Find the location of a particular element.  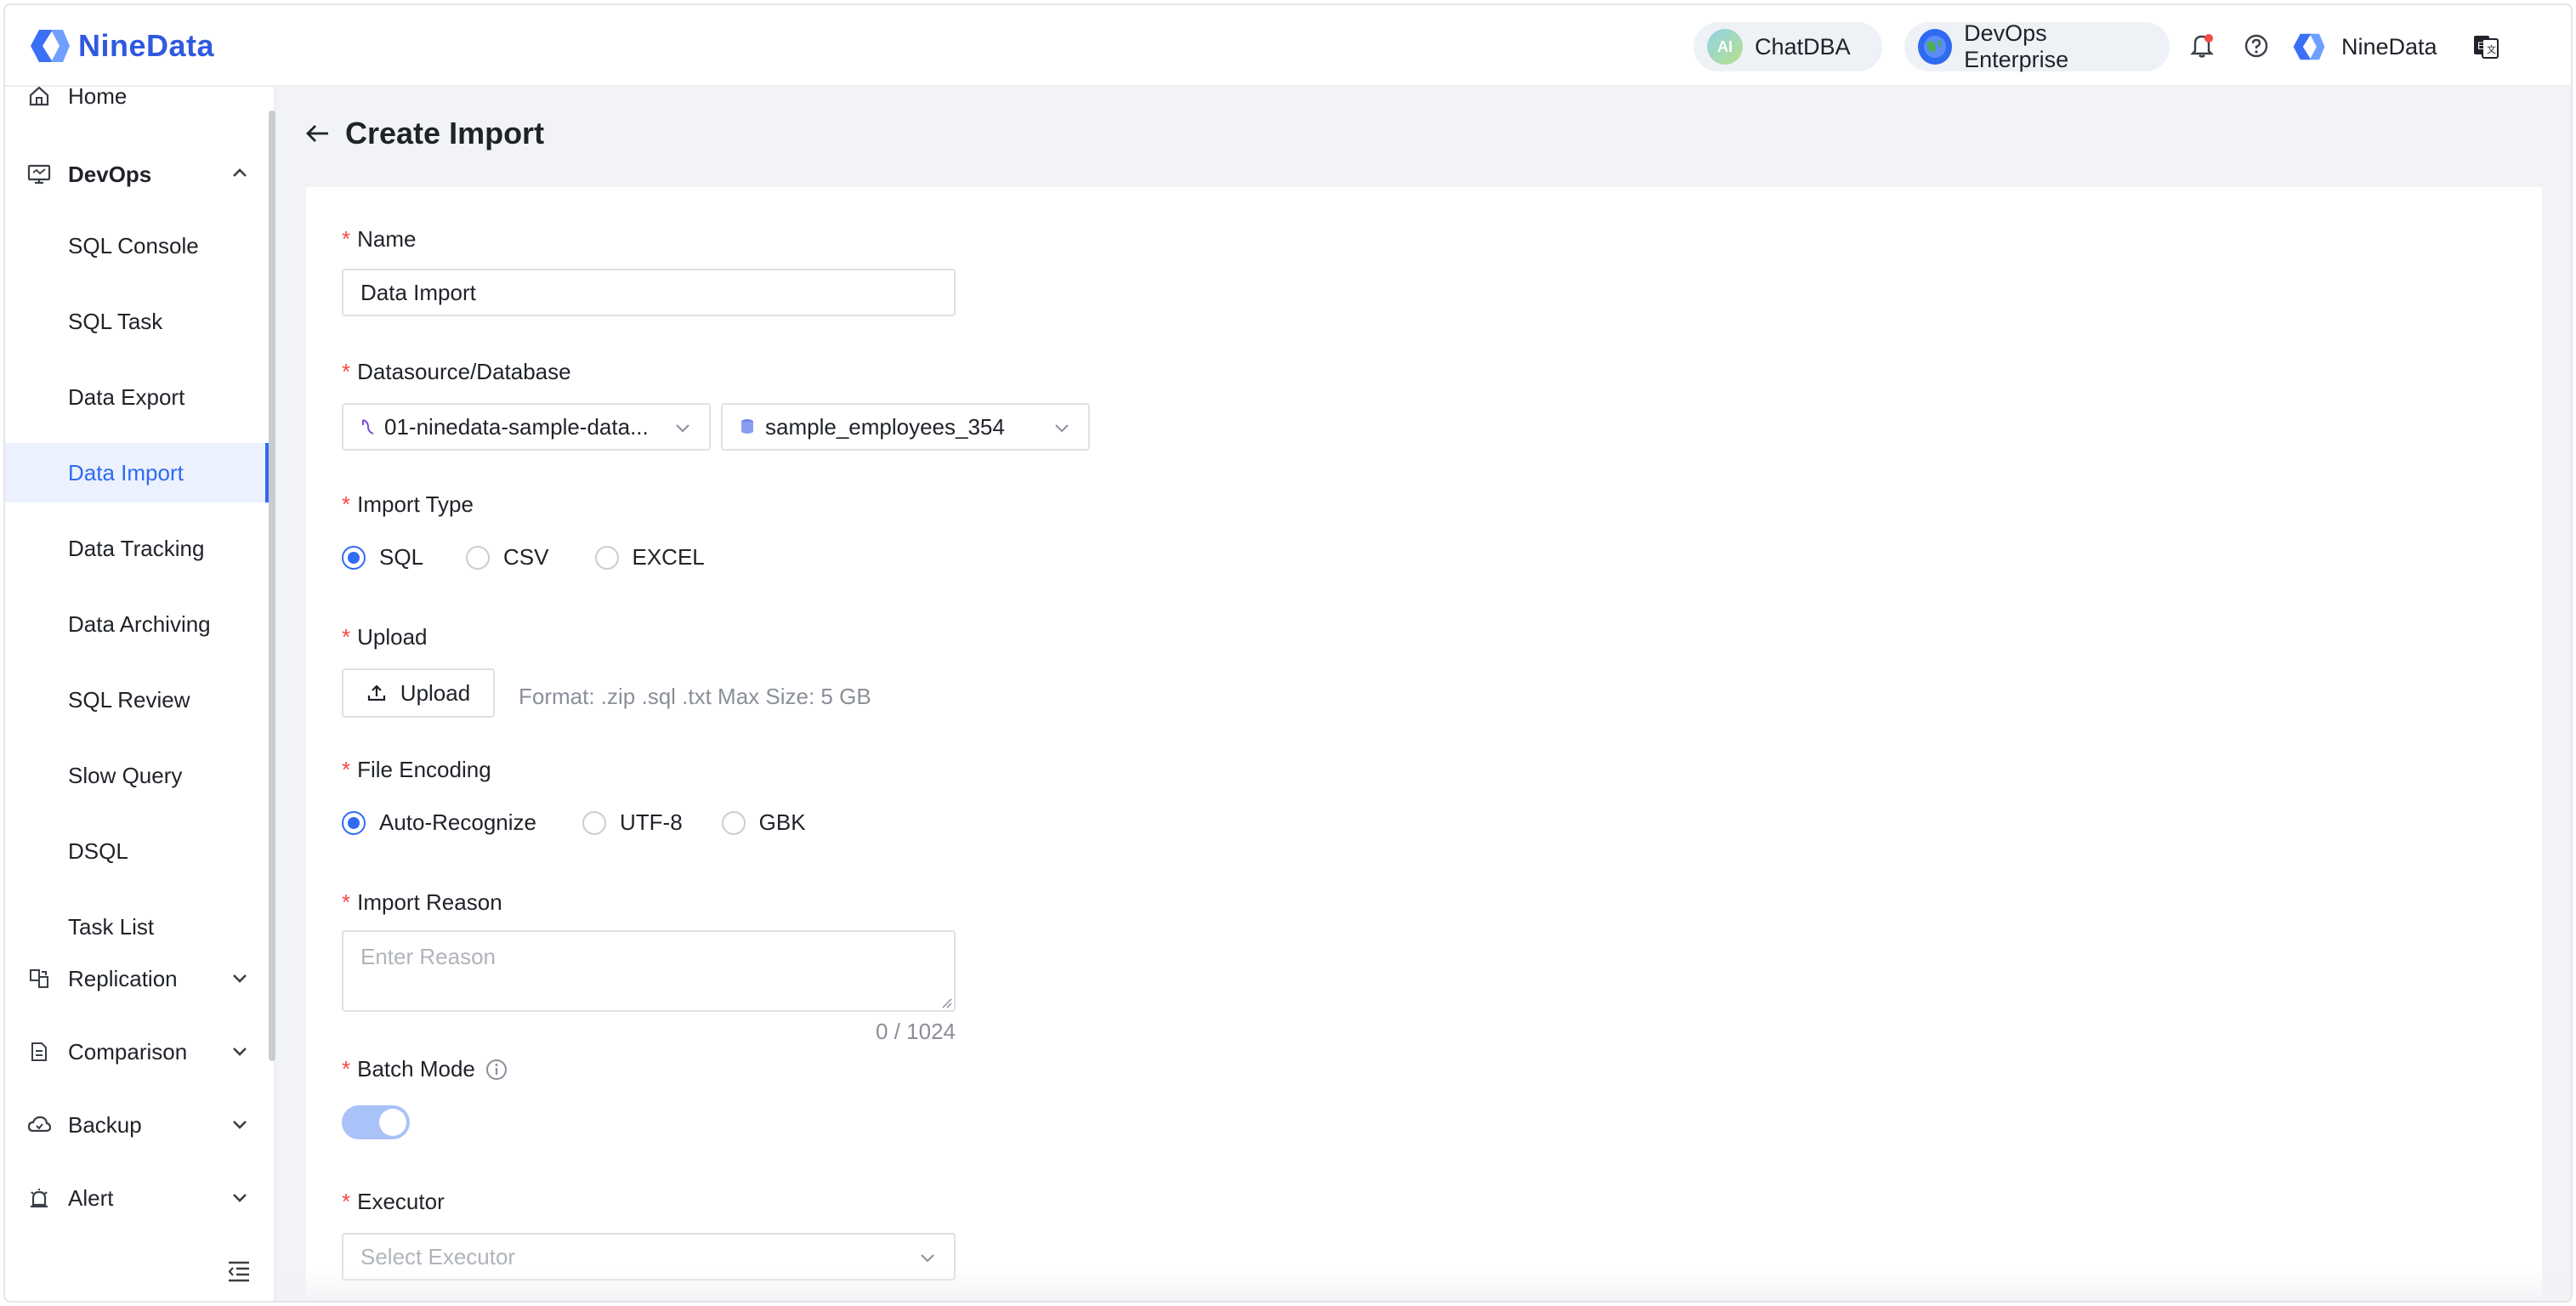

import-type-radio-group: SQL CSV EXCEL is located at coordinates (523, 557).